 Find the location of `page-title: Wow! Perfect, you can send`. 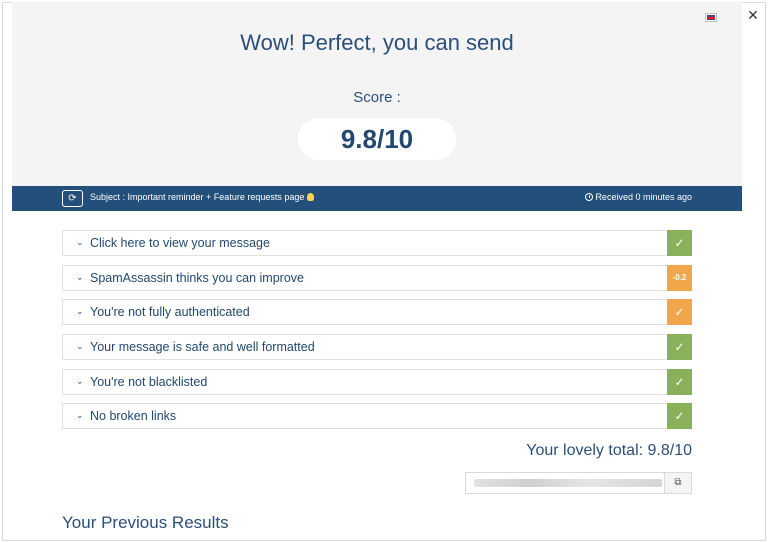

page-title: Wow! Perfect, you can send is located at coordinates (377, 42).